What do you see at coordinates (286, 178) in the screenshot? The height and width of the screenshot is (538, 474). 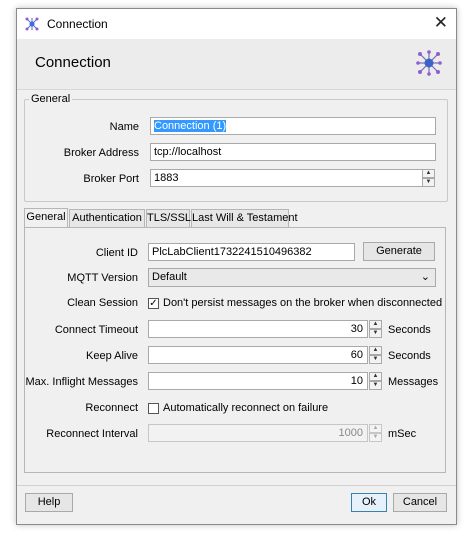 I see `broker-port-input: 1883` at bounding box center [286, 178].